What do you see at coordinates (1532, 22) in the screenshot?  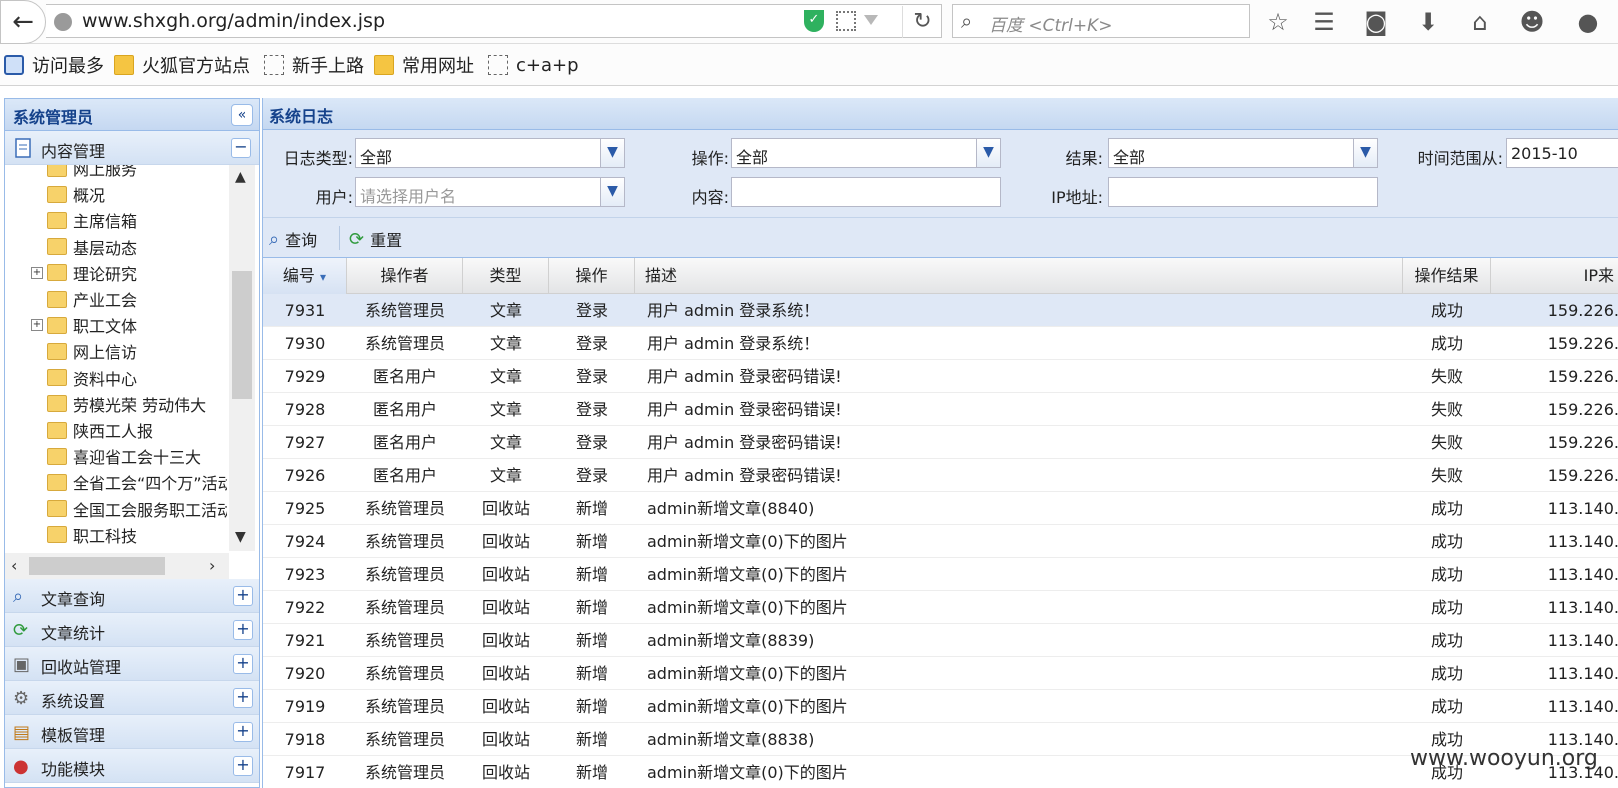 I see `smiley-icon: ☻` at bounding box center [1532, 22].